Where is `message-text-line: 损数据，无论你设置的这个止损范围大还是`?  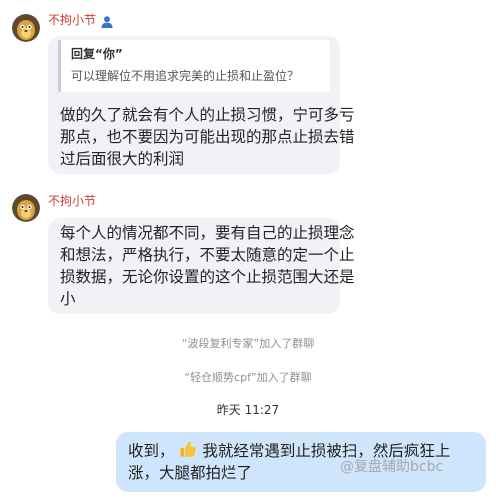 message-text-line: 损数据，无论你设置的这个止损范围大还是 is located at coordinates (207, 277).